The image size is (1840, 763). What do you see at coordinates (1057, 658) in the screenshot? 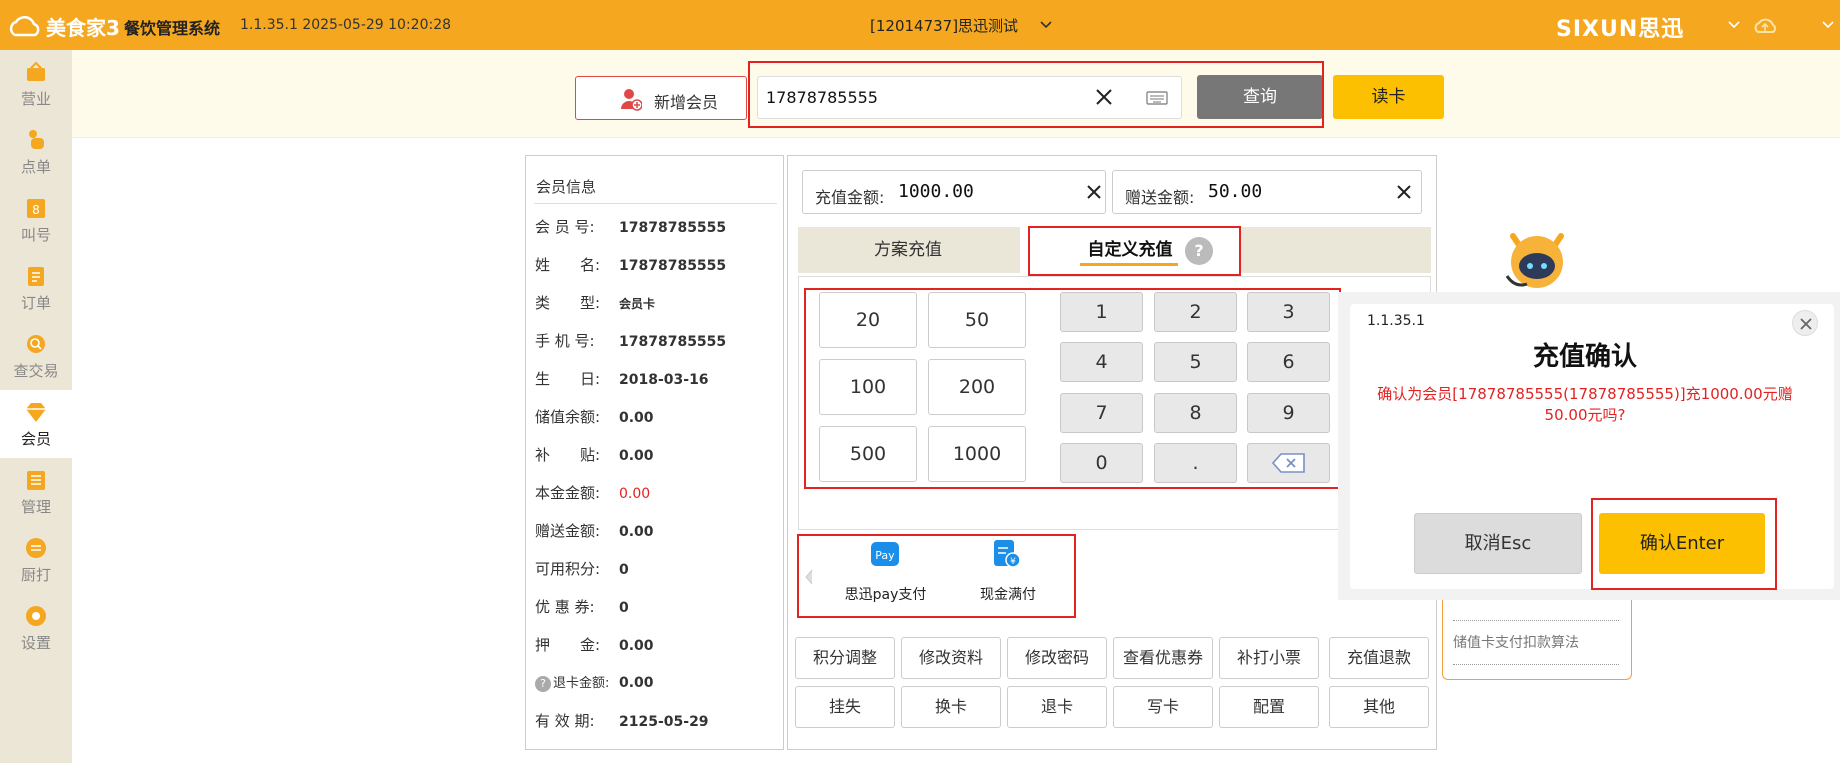
I see `change-password-button: 修改密码` at bounding box center [1057, 658].